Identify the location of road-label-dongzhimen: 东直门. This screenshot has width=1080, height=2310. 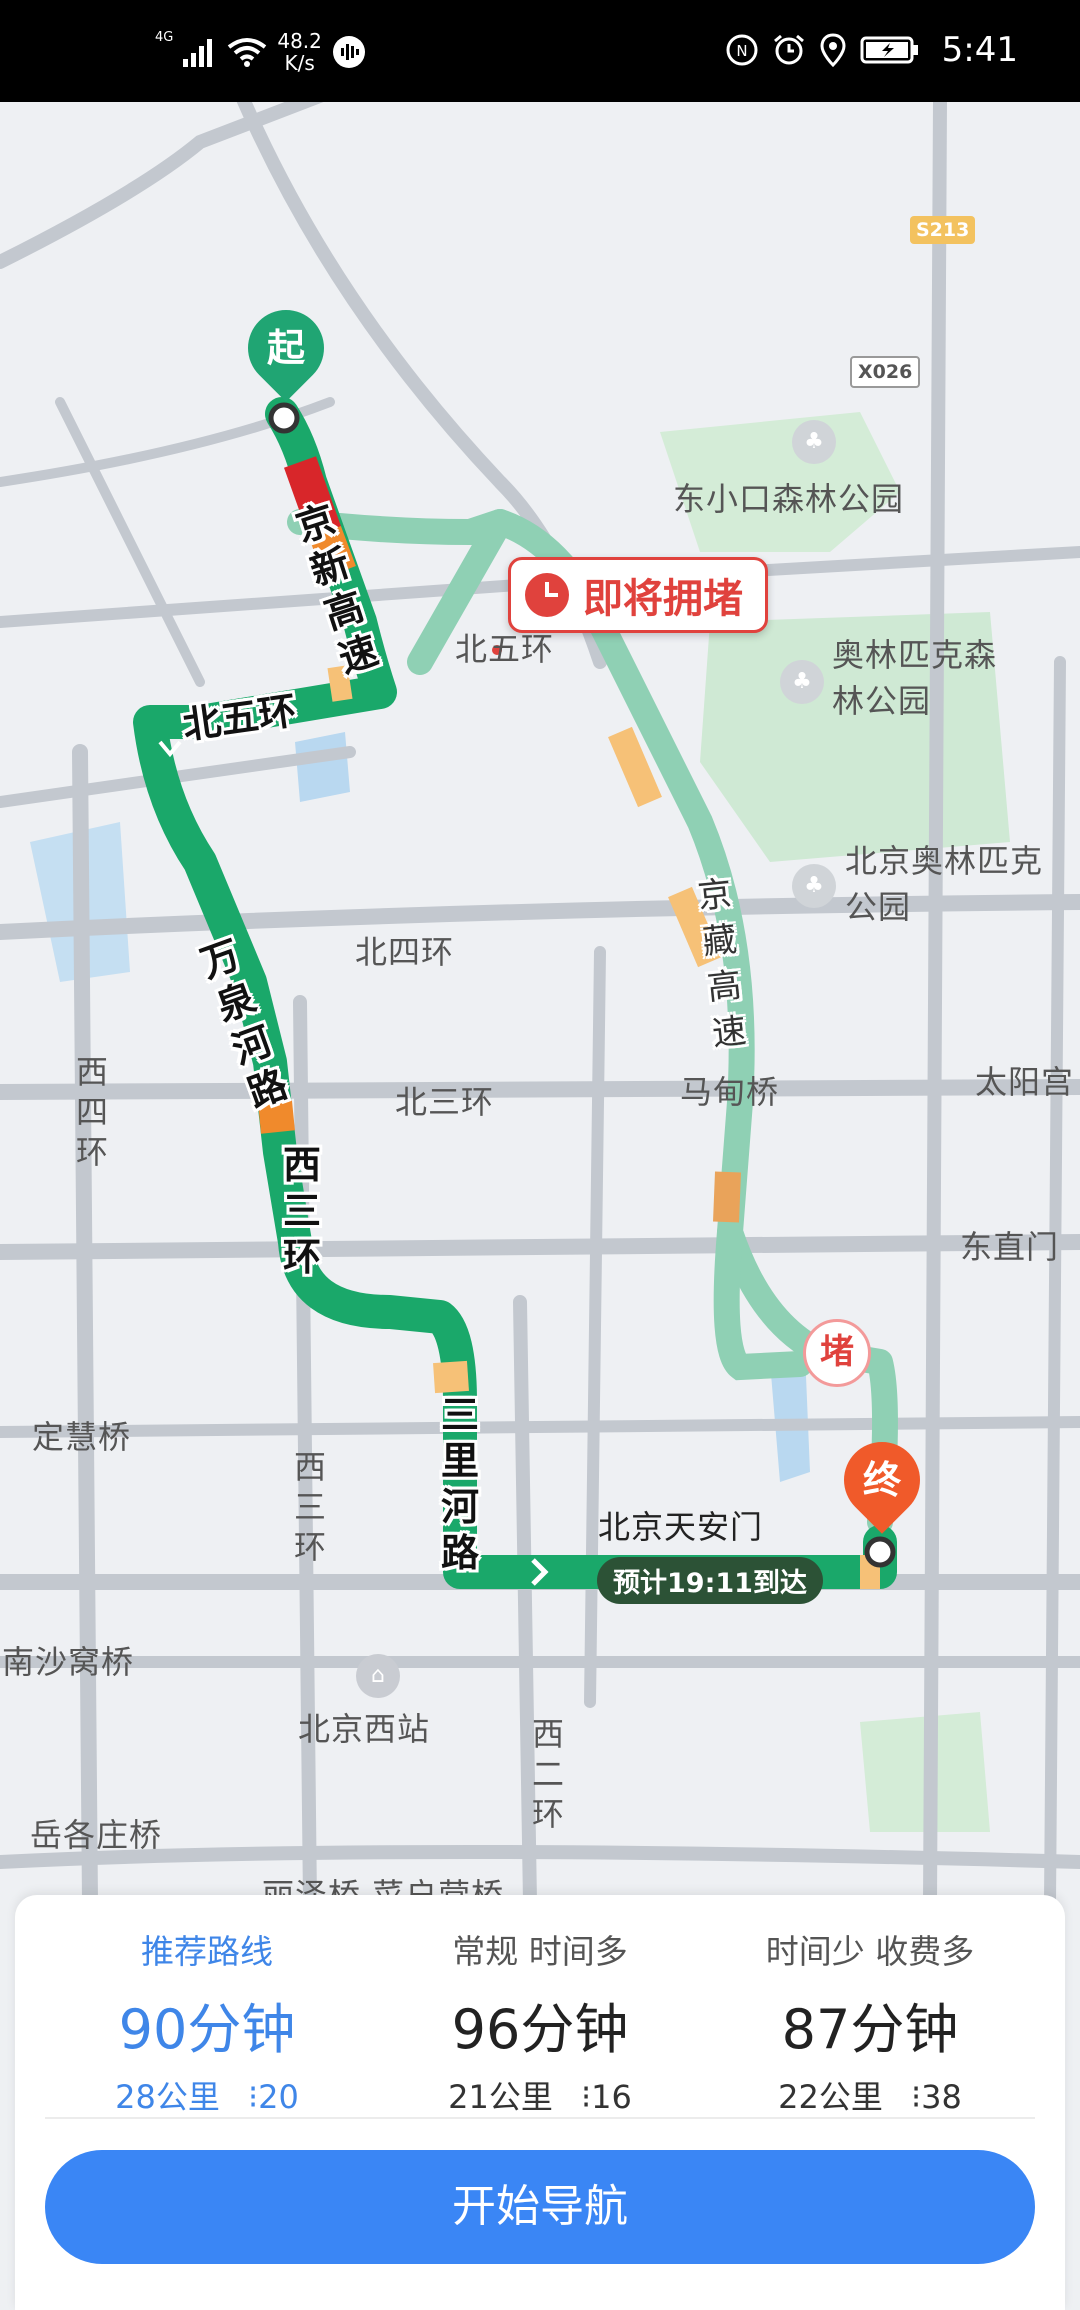
(1010, 1247).